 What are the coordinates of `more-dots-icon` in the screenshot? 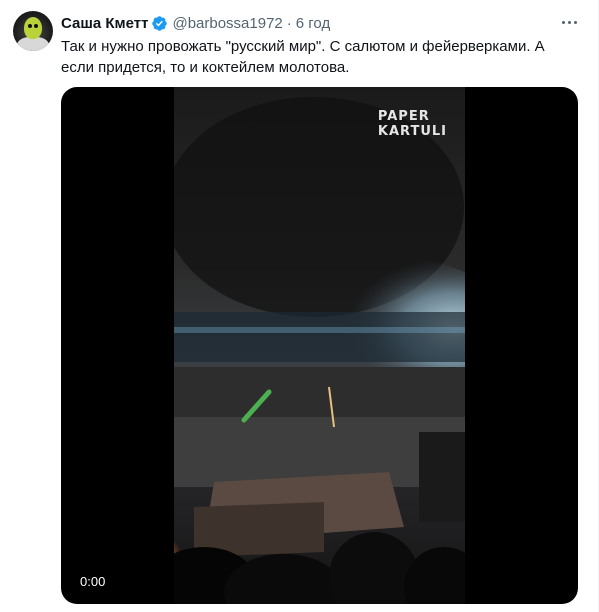 It's located at (569, 22).